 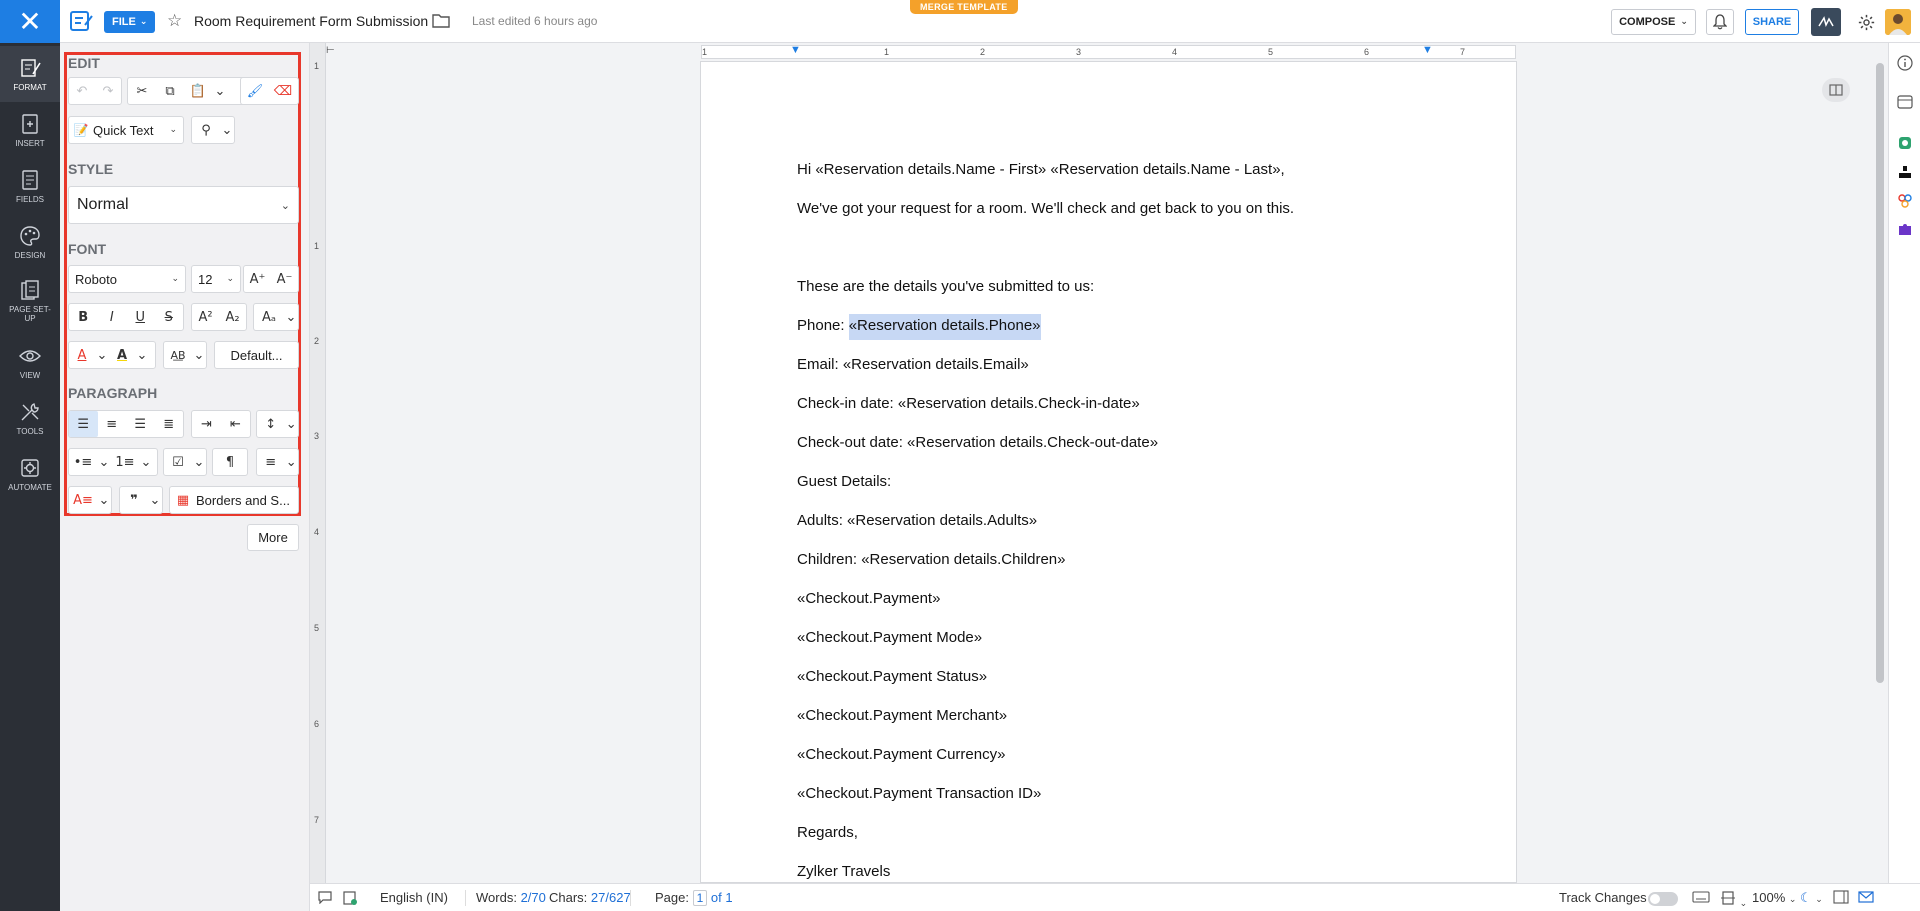 What do you see at coordinates (199, 462) in the screenshot?
I see `checklist-chevron-icon: ⌄` at bounding box center [199, 462].